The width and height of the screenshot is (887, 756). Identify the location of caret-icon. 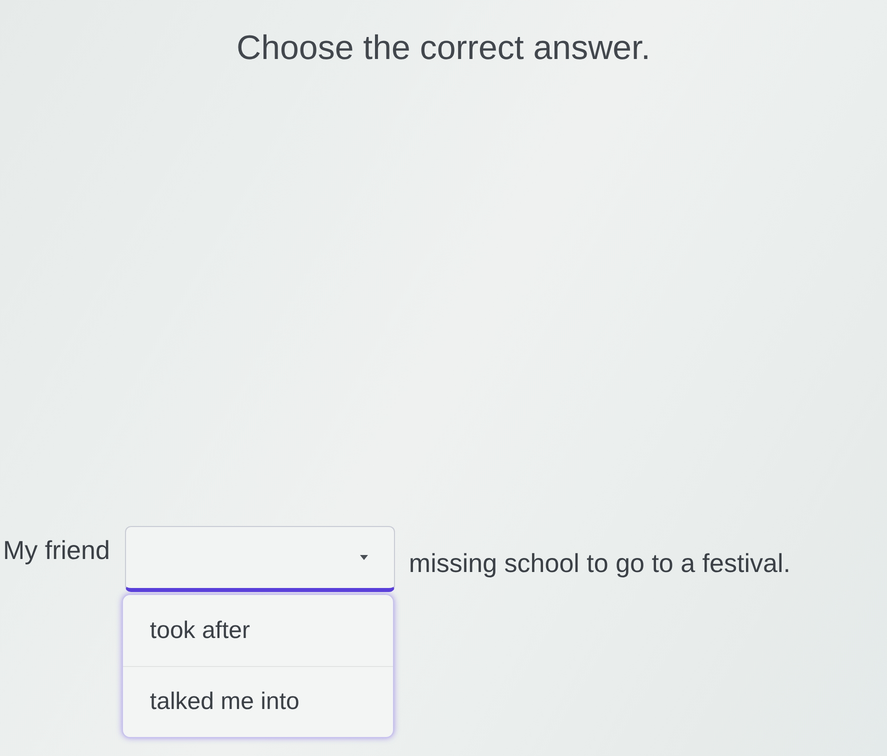
(364, 557).